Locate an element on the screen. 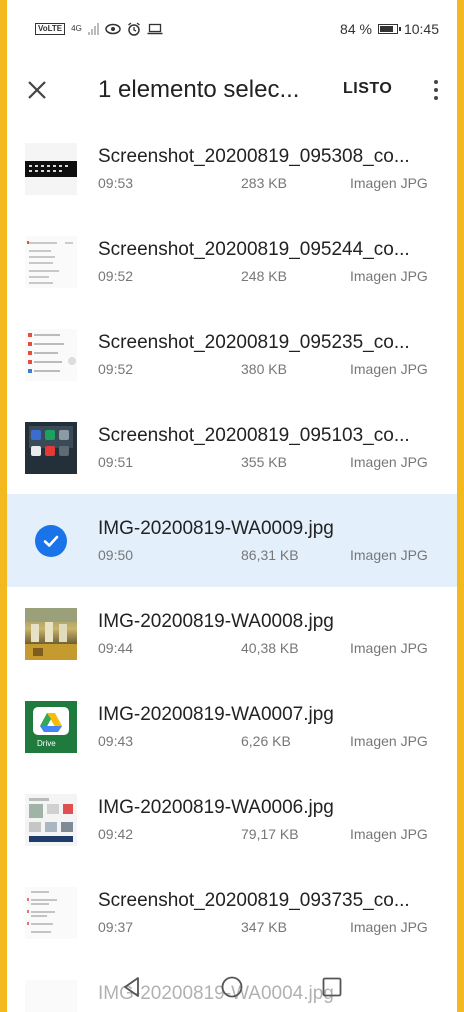 The width and height of the screenshot is (464, 1012). file-size: 380 KB is located at coordinates (264, 369).